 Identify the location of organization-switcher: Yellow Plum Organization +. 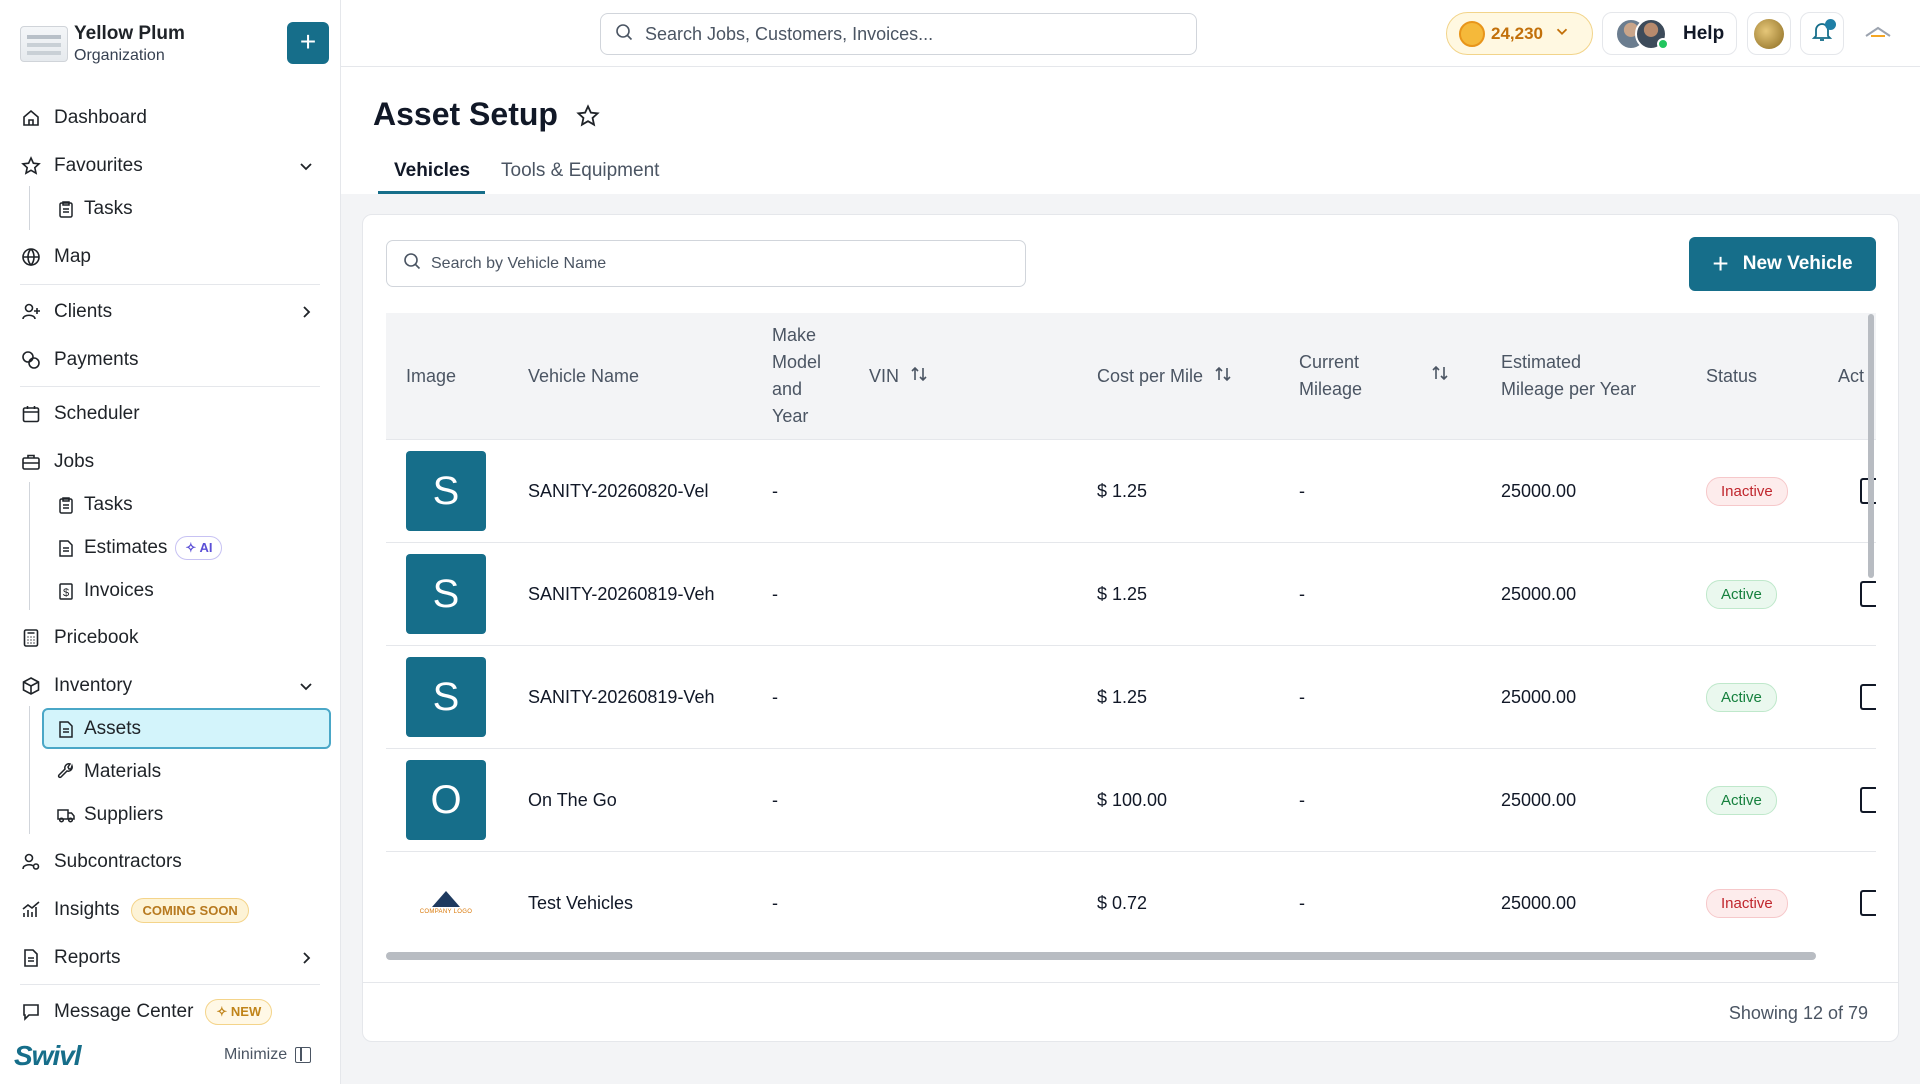
(172, 45).